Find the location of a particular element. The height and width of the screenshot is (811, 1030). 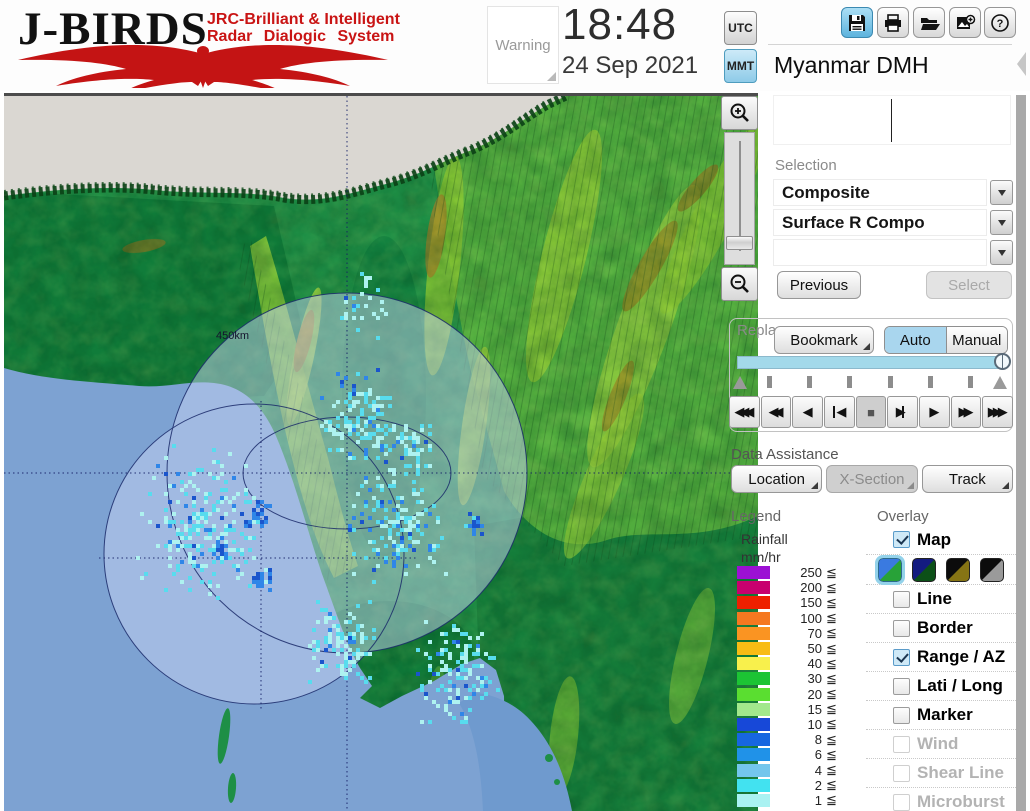

overlay-item-map: Map is located at coordinates (941, 539).